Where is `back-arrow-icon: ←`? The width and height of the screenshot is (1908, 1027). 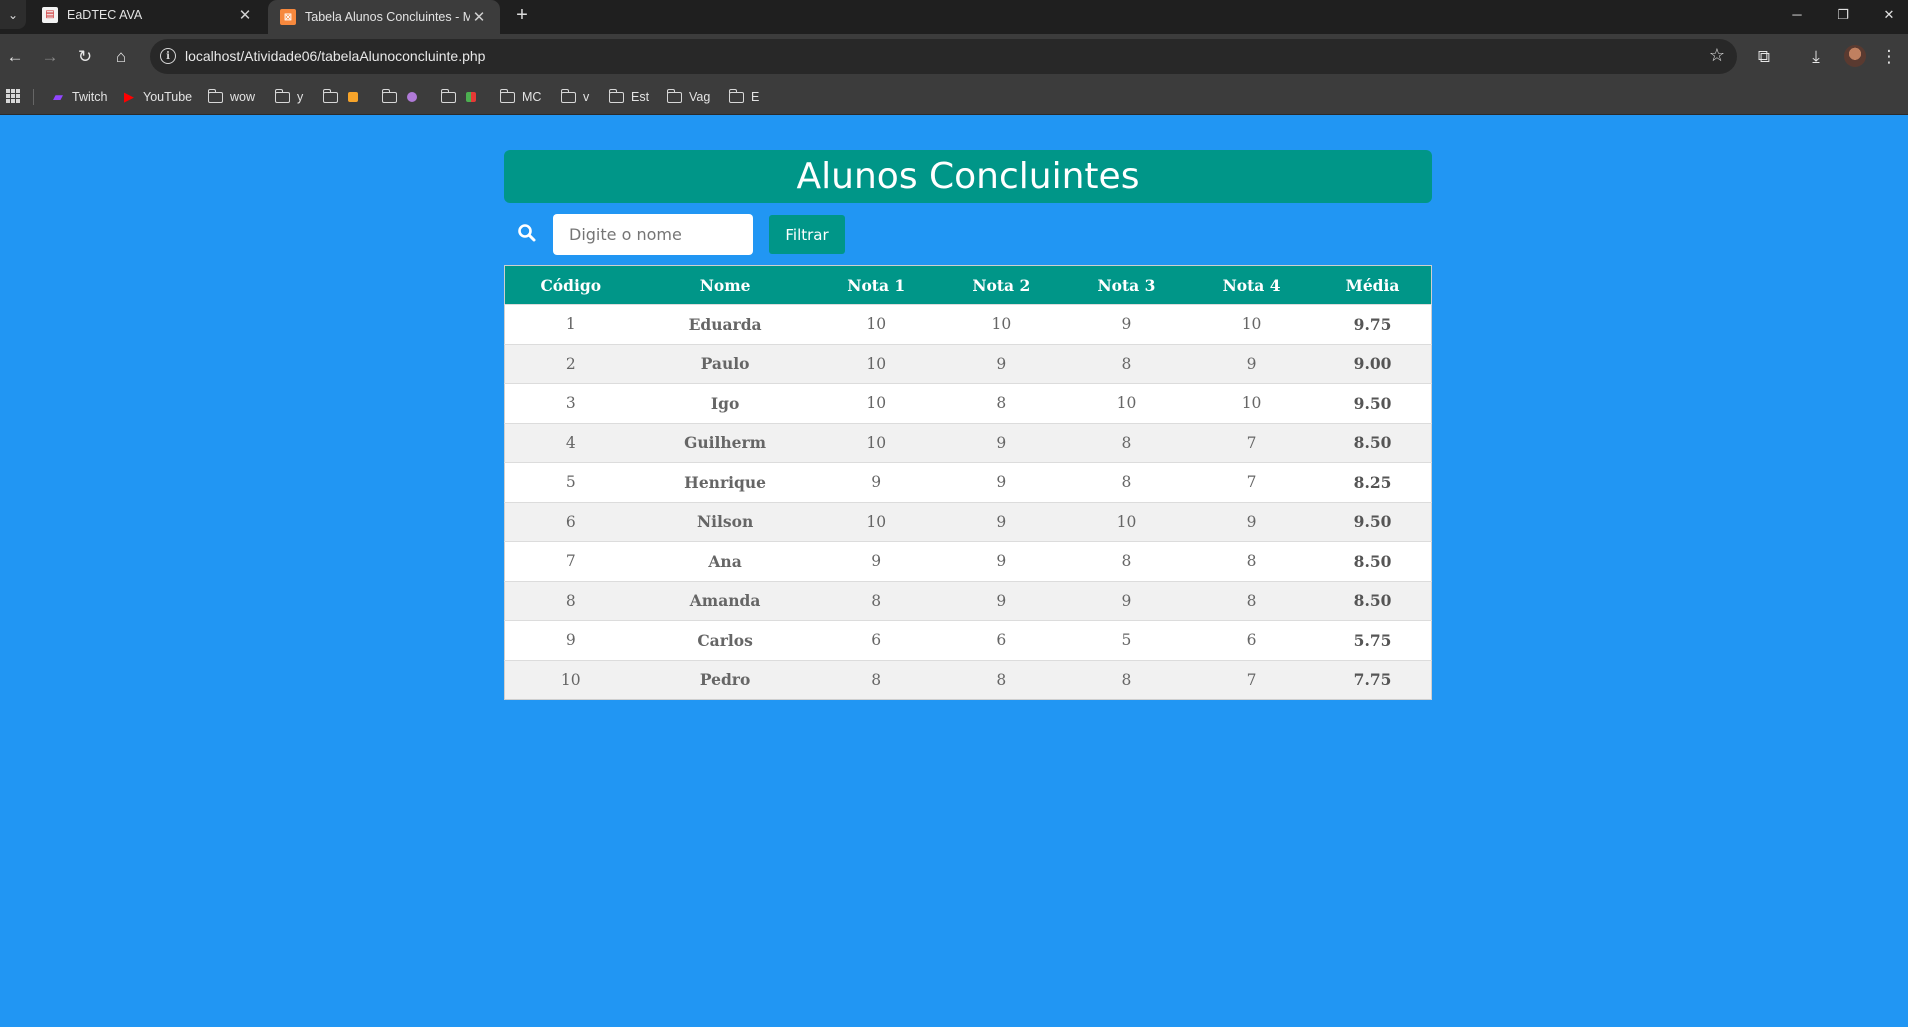
back-arrow-icon: ← is located at coordinates (15, 57).